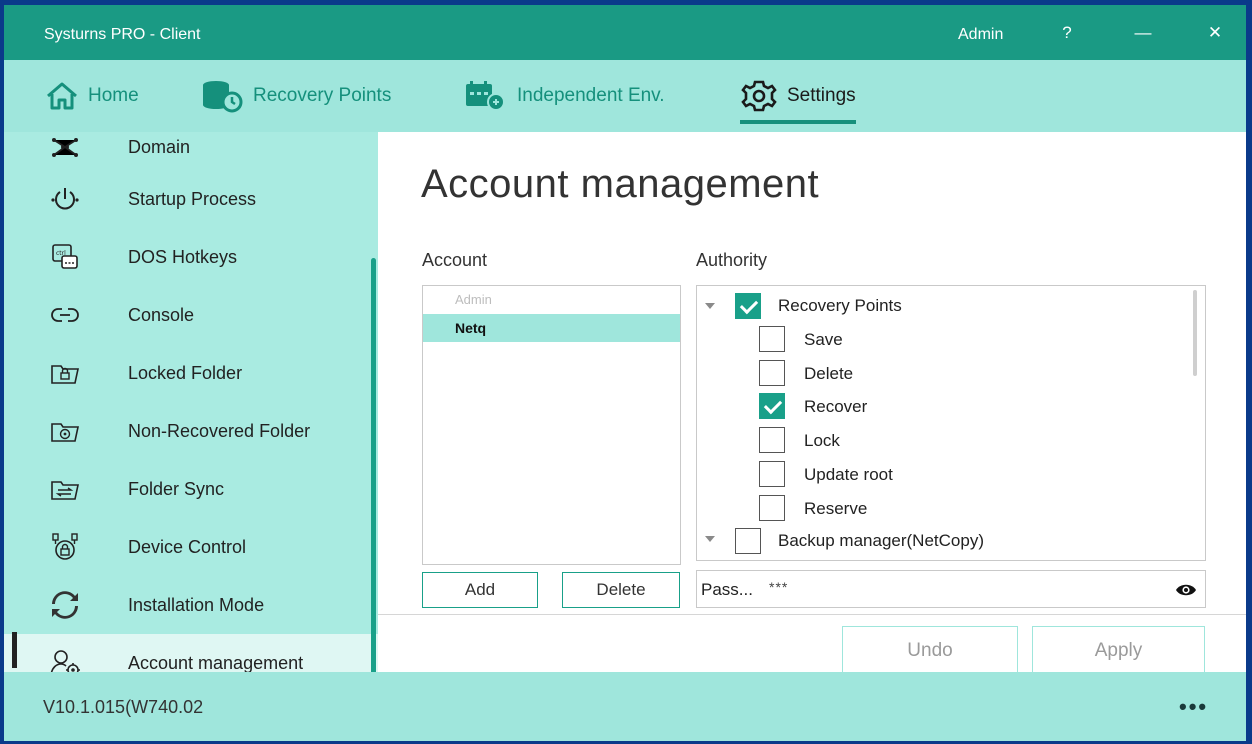 This screenshot has width=1252, height=744. What do you see at coordinates (772, 440) in the screenshot?
I see `lock-checkbox` at bounding box center [772, 440].